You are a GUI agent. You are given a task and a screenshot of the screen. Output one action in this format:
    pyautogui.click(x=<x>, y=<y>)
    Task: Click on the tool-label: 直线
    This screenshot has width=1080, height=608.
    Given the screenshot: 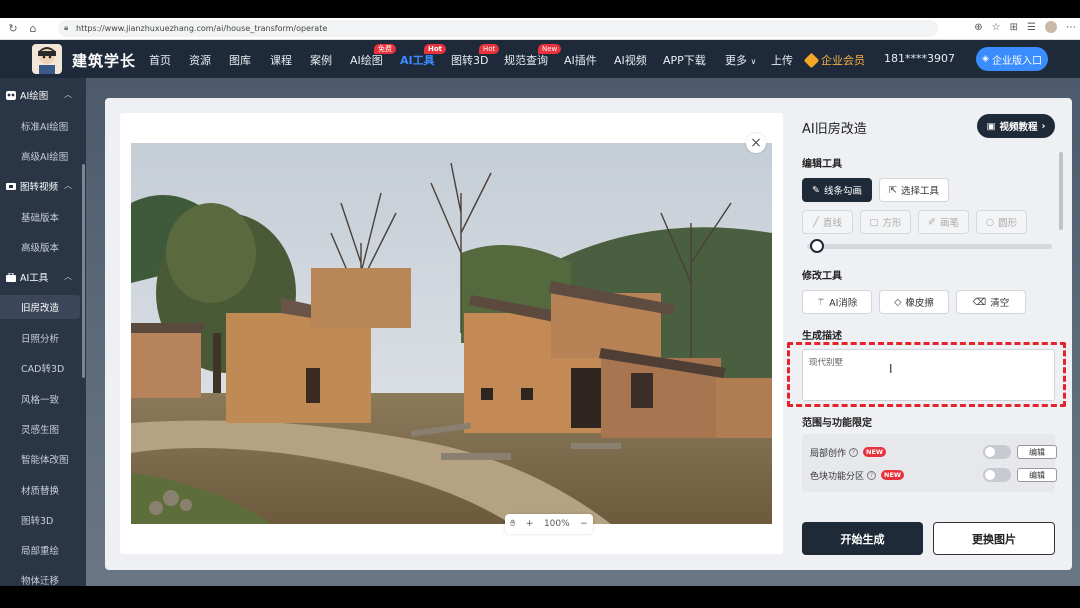 What is the action you would take?
    pyautogui.click(x=832, y=223)
    